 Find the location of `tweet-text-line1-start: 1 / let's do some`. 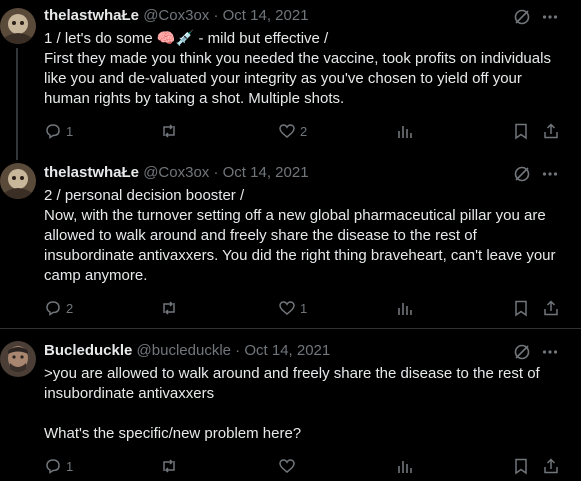

tweet-text-line1-start: 1 / let's do some is located at coordinates (100, 38).